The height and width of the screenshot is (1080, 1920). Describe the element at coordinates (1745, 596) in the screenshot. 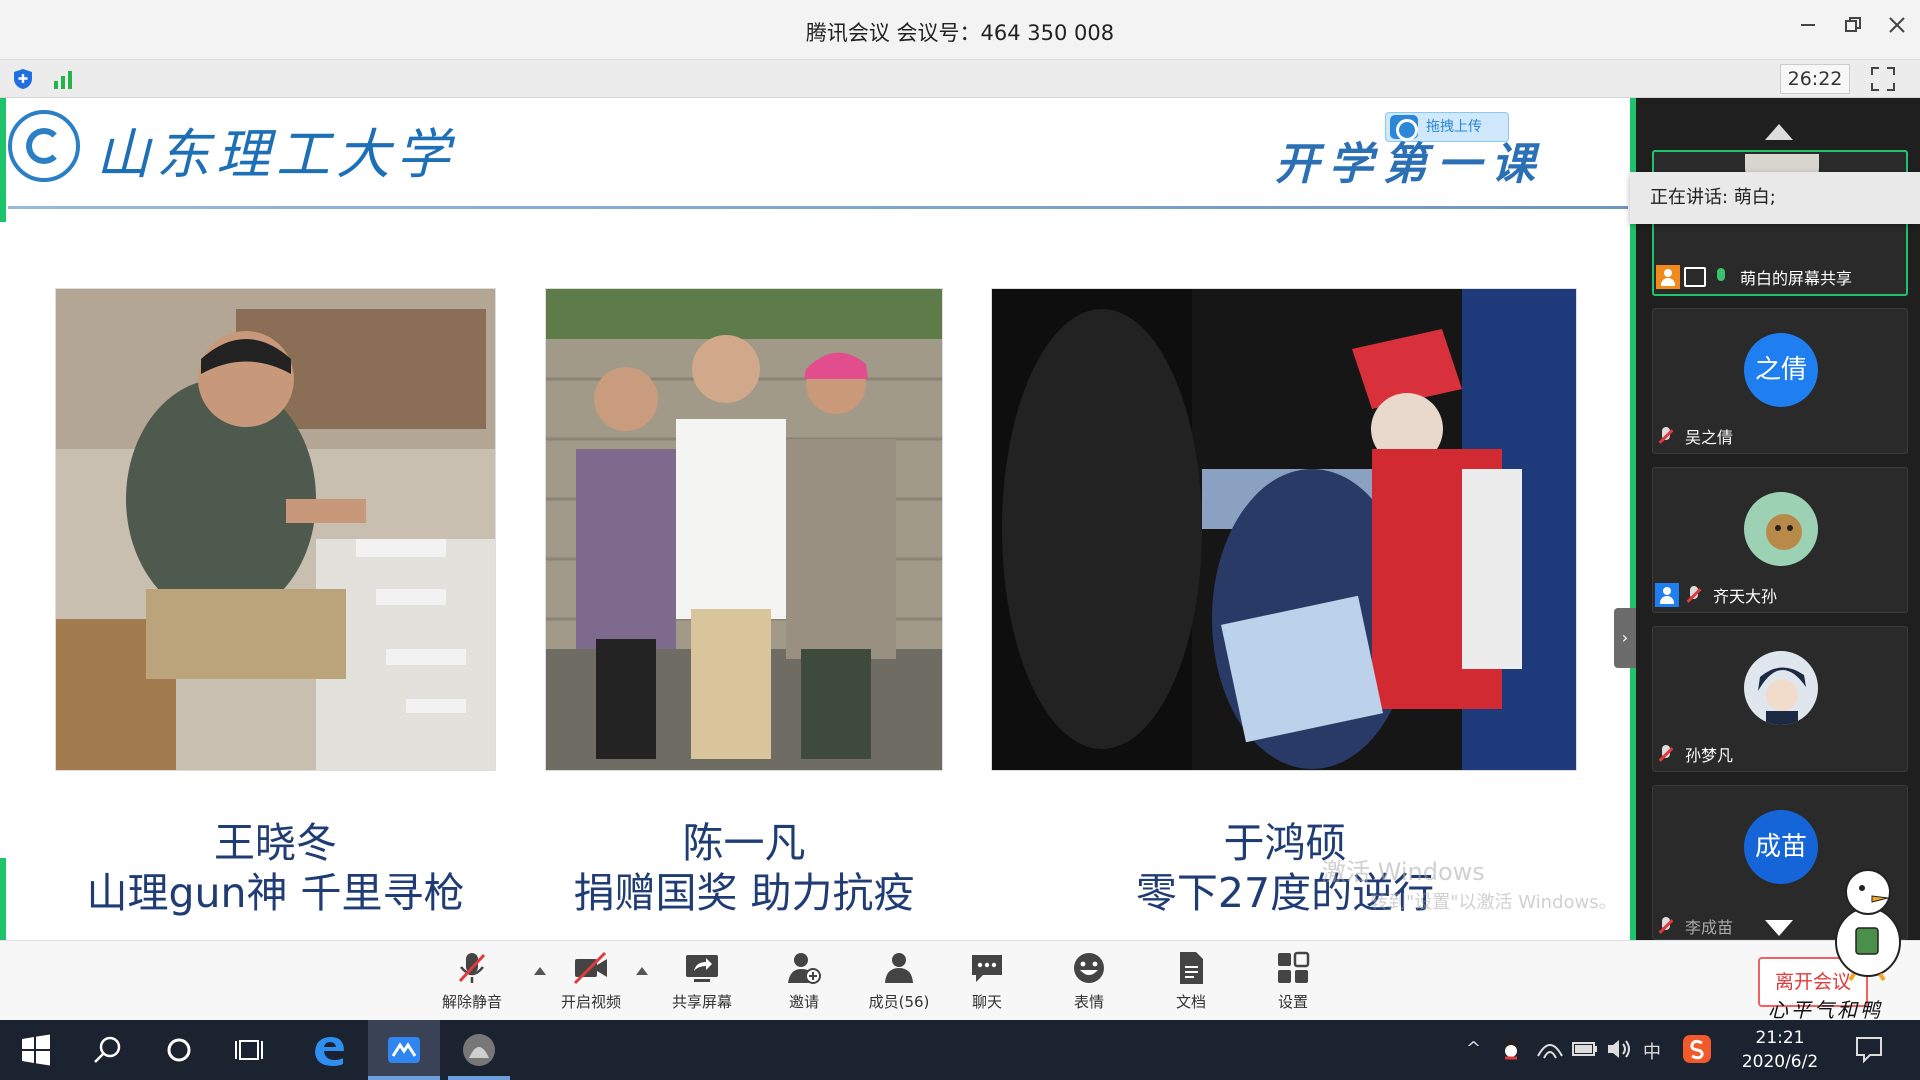

I see `participant-3-name: 齐天大孙` at that location.